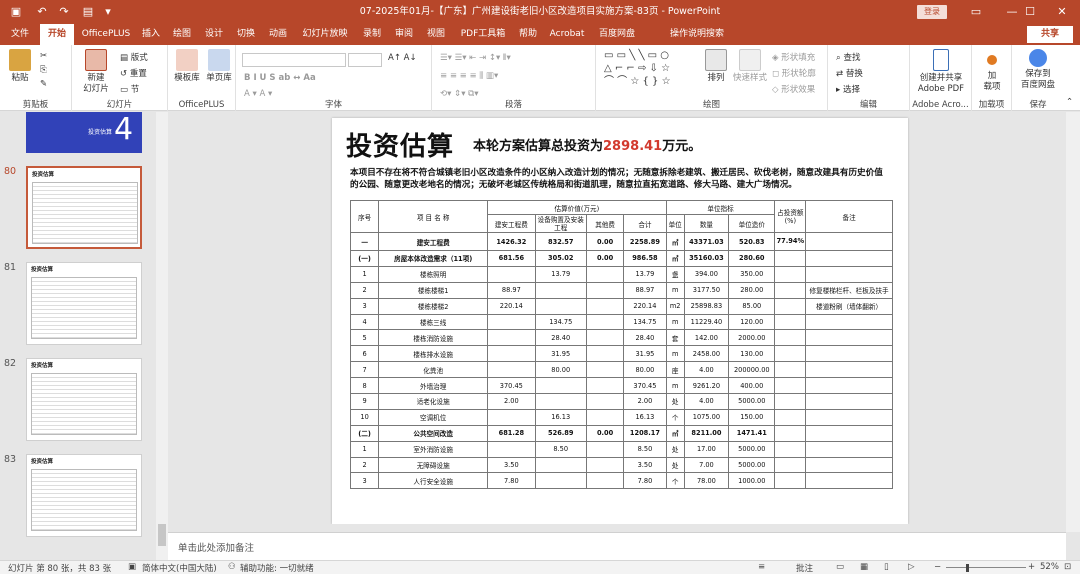 The width and height of the screenshot is (1080, 574). I want to click on close-button: ✕, so click(1062, 12).